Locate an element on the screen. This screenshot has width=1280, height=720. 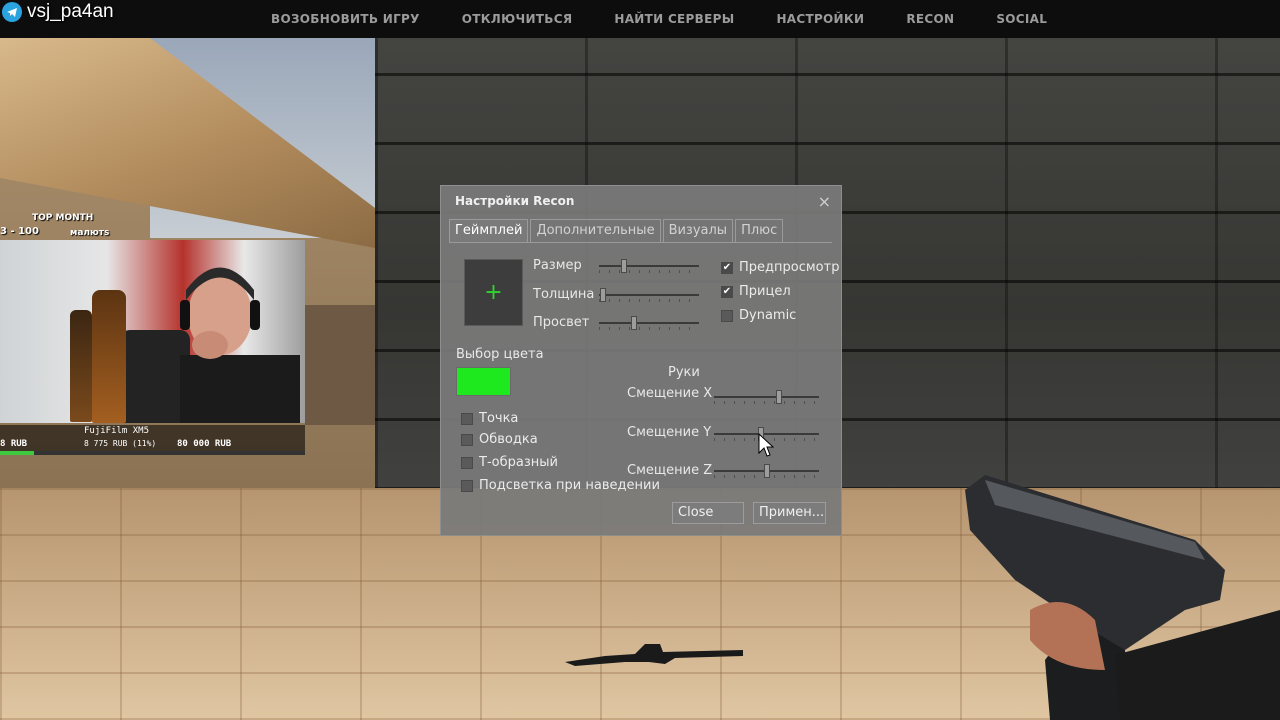
stream-channel-tag: vsj_pa4an is located at coordinates (58, 12).